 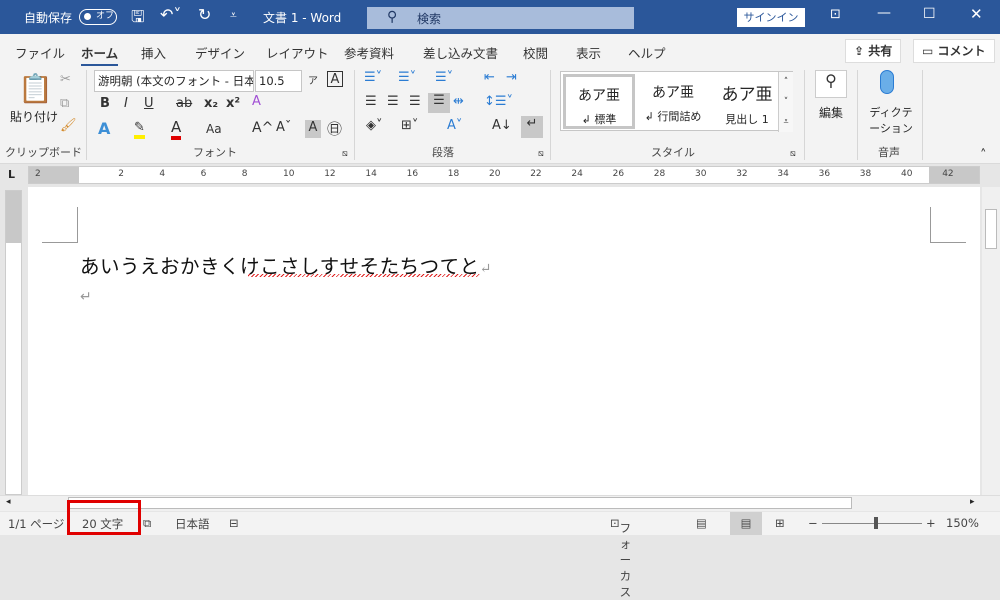 I want to click on language: 日本語, so click(x=192, y=524).